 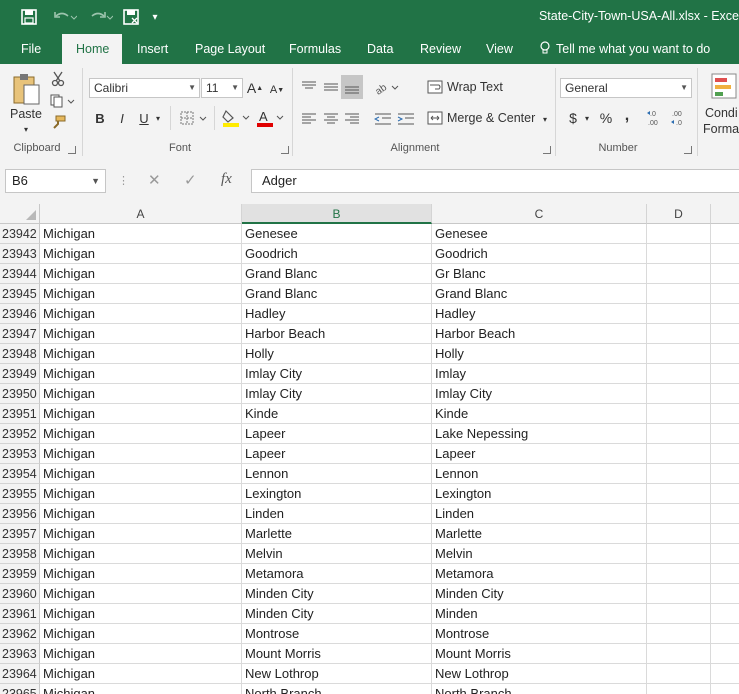 What do you see at coordinates (92, 49) in the screenshot?
I see `tab-home: Home` at bounding box center [92, 49].